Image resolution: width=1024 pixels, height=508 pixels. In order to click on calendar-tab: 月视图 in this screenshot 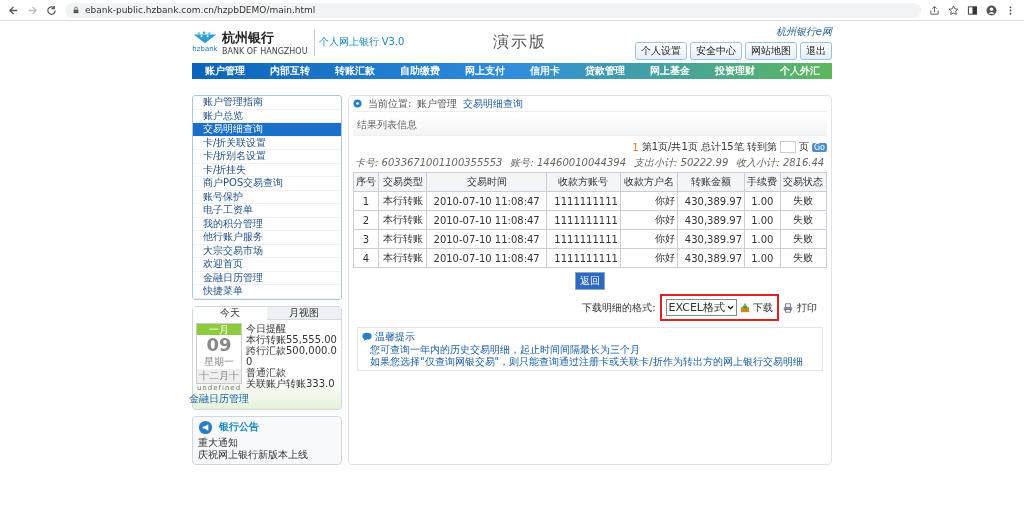, I will do `click(304, 313)`.